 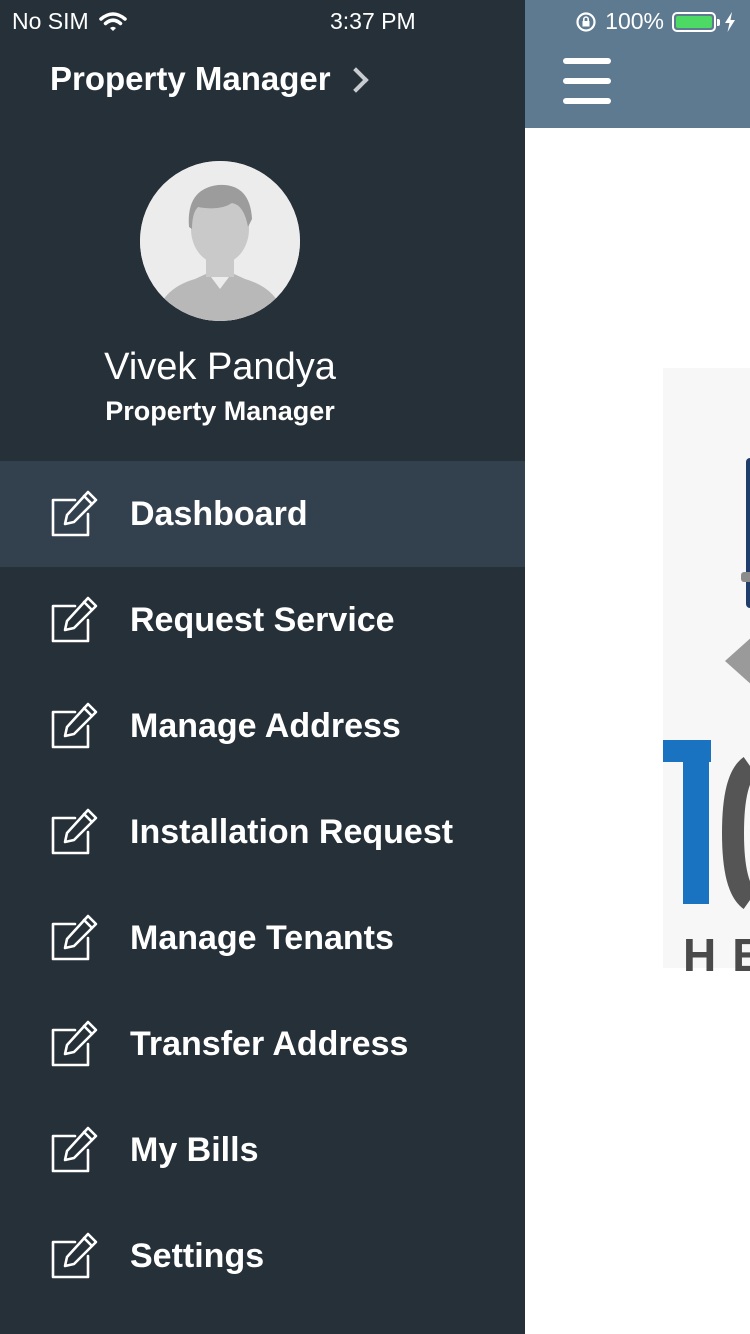 What do you see at coordinates (587, 83) in the screenshot?
I see `hamburger-icon` at bounding box center [587, 83].